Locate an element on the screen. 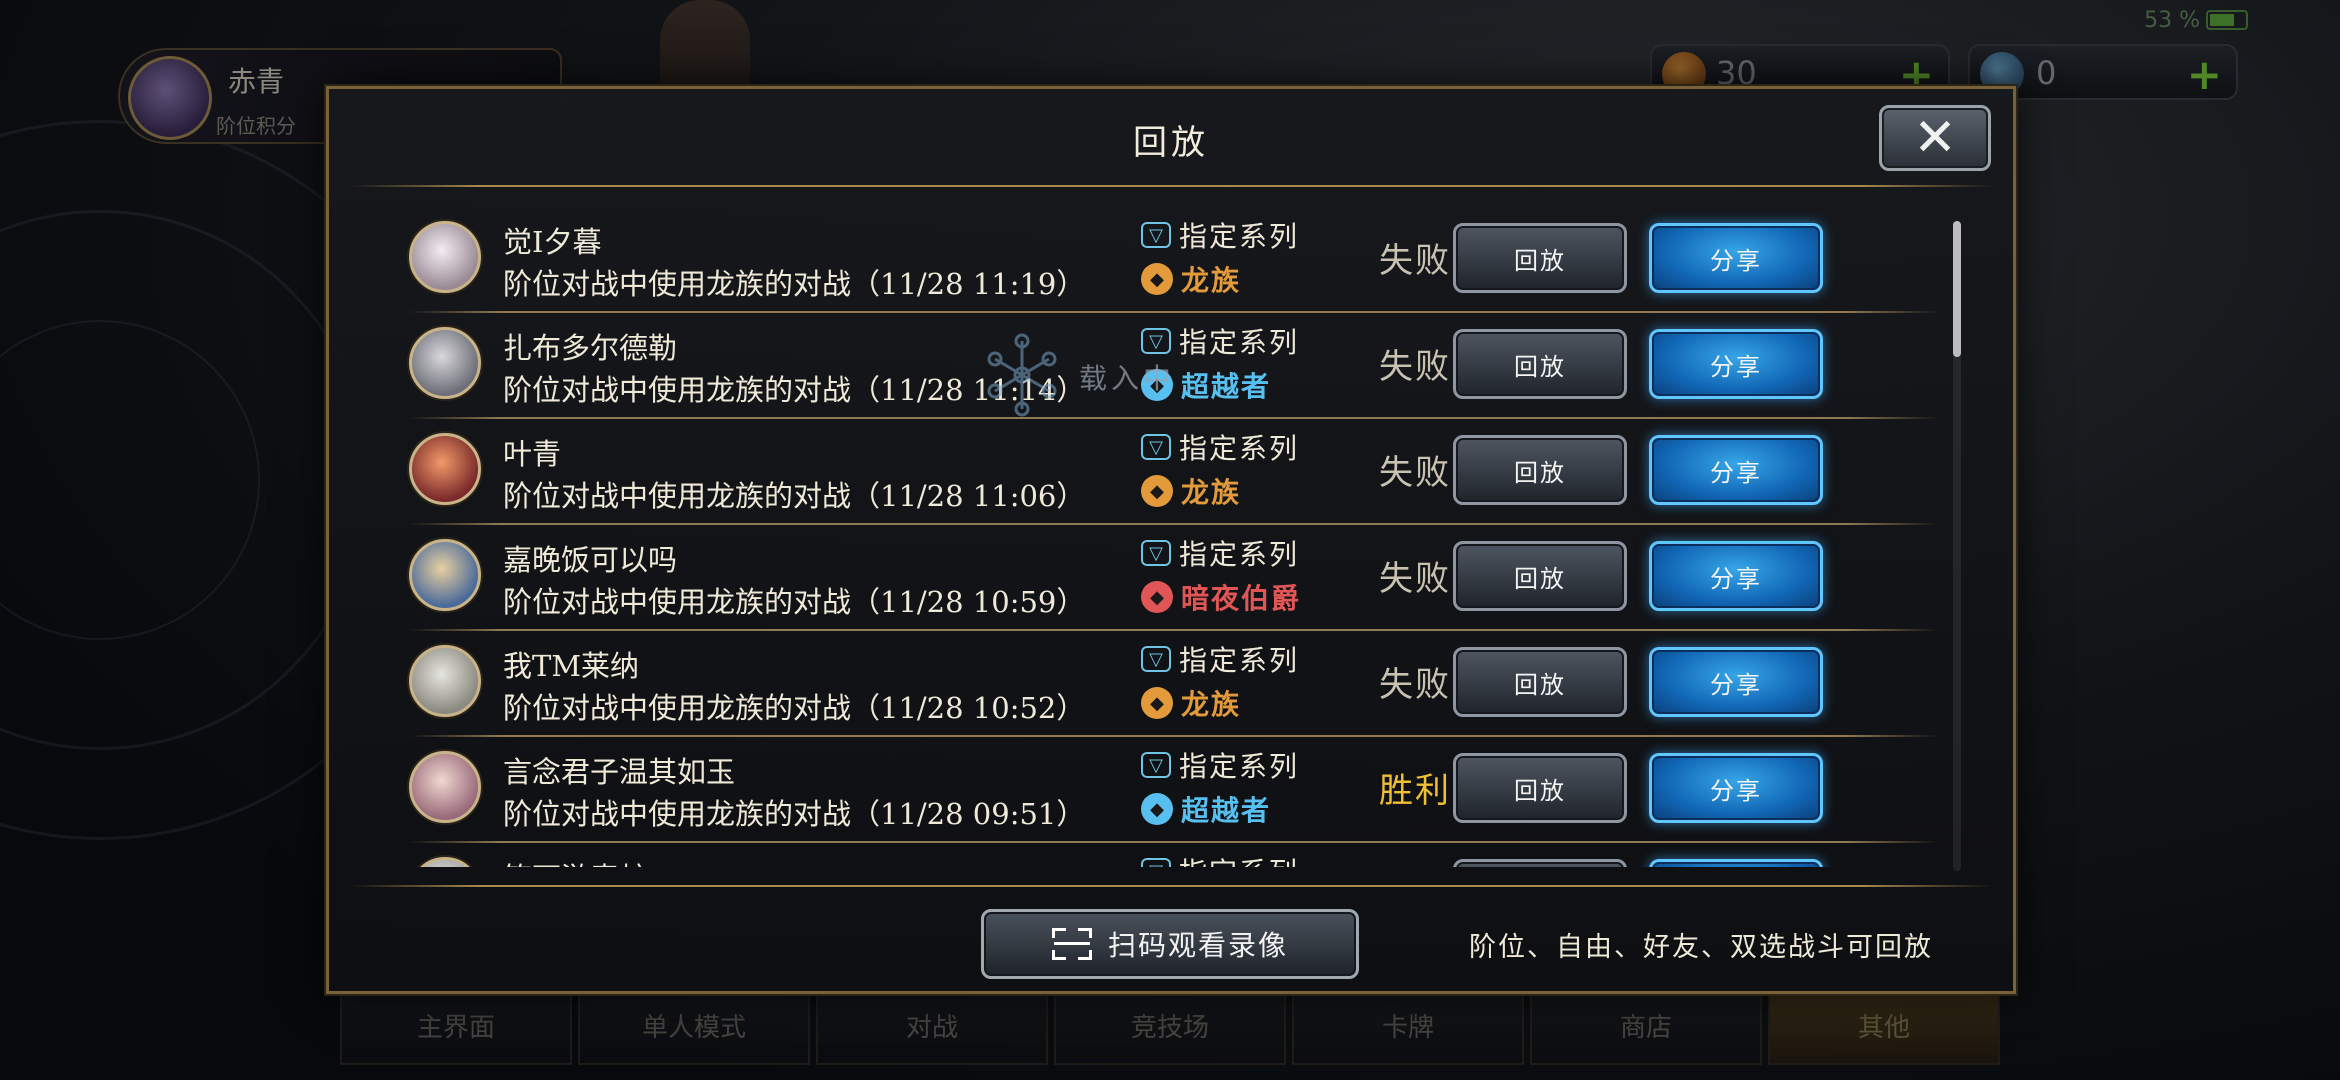 The height and width of the screenshot is (1080, 2340). scan-label: 扫码观看录像 is located at coordinates (1197, 945).